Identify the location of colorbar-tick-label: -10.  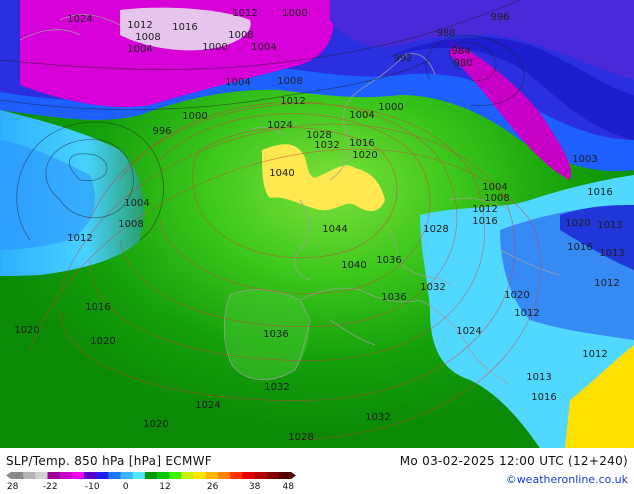
(92, 486).